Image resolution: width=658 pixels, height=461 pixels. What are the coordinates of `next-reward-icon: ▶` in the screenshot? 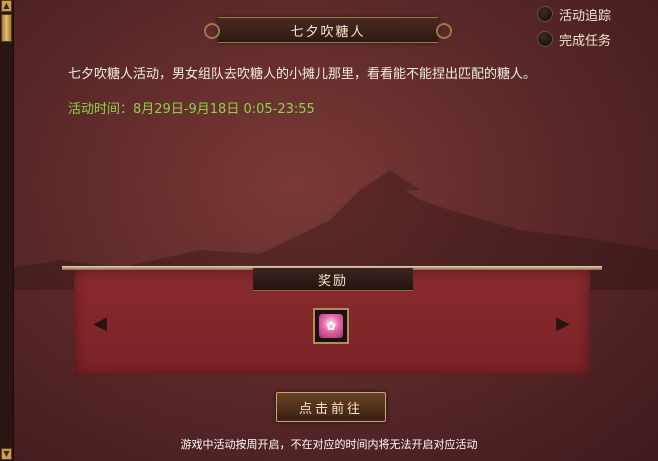 It's located at (563, 324).